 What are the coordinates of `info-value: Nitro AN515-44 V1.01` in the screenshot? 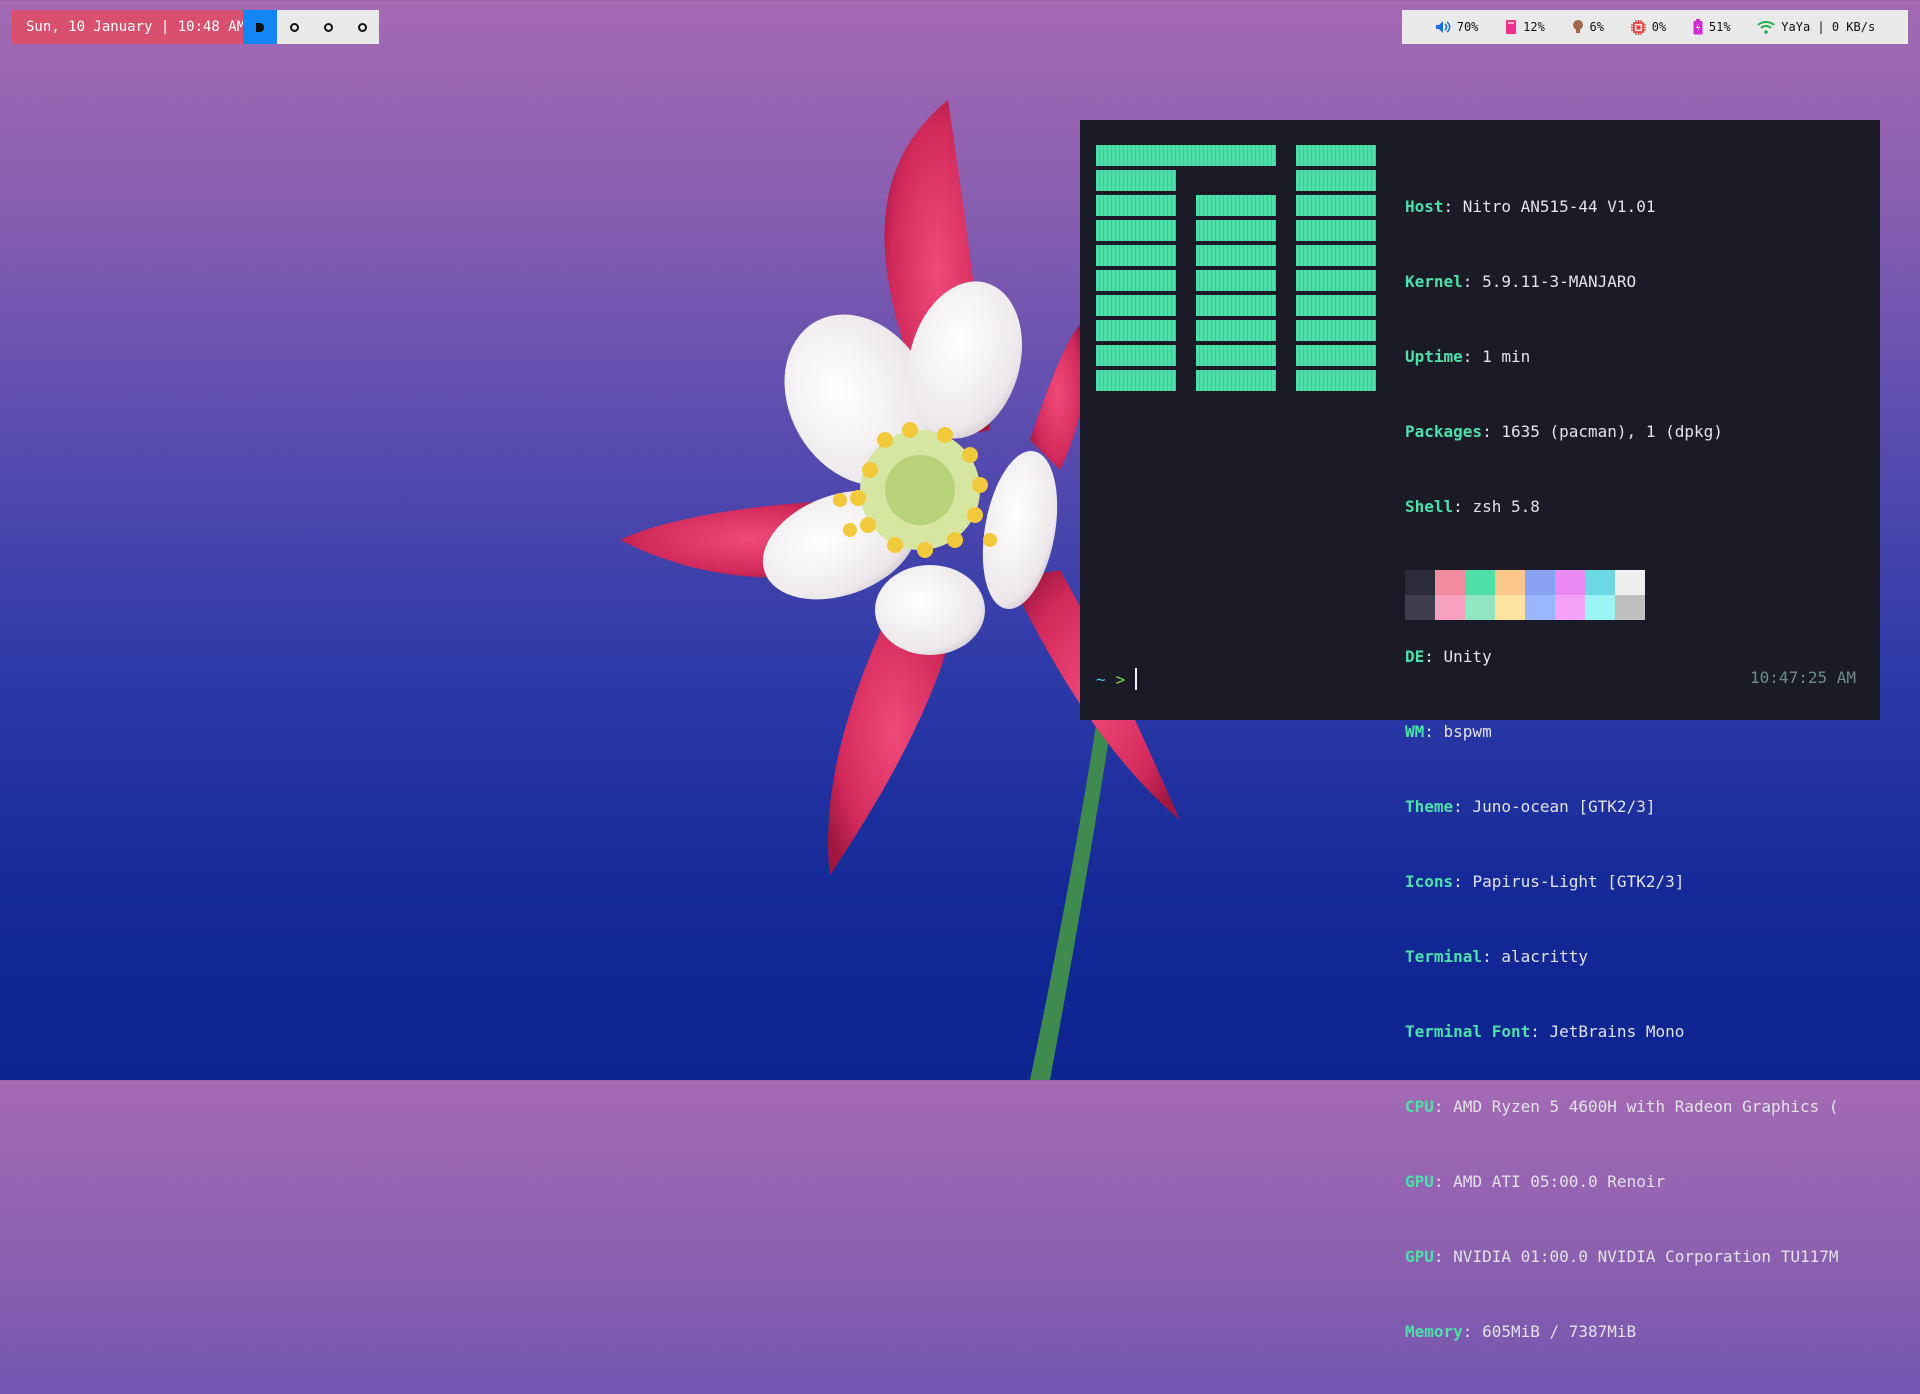 It's located at (1559, 206).